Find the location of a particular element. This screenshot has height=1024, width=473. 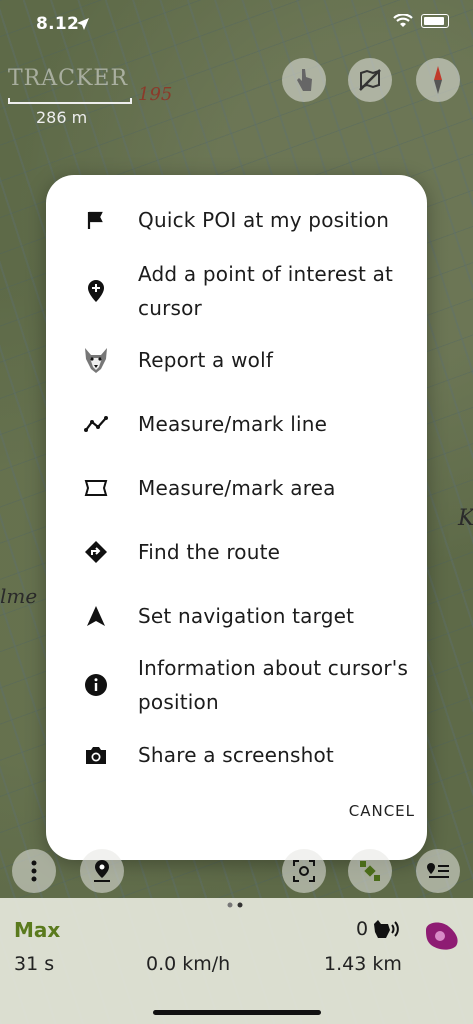

list-pin-icon is located at coordinates (438, 870).